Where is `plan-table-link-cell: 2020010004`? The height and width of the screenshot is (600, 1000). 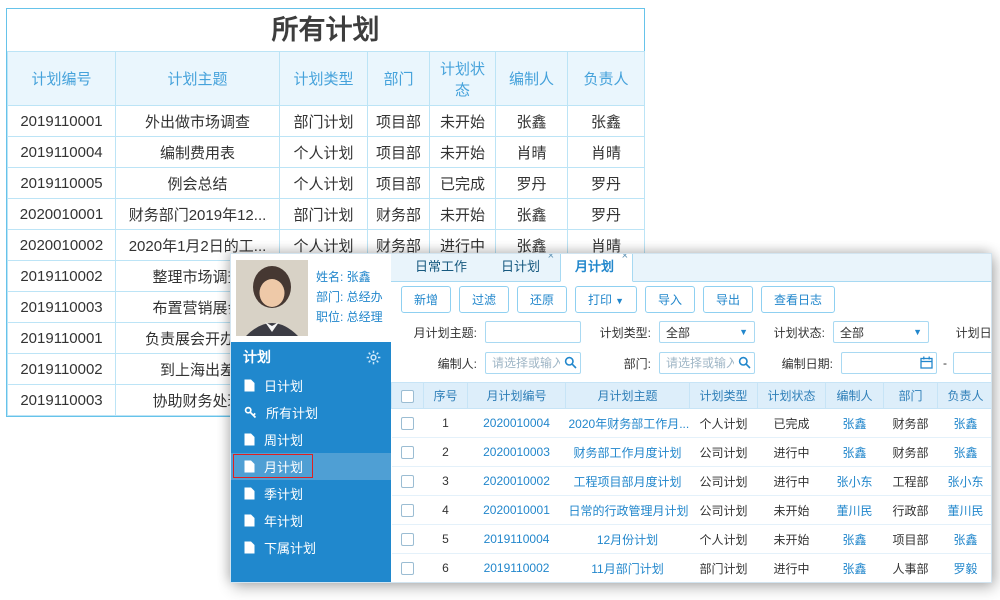
plan-table-link-cell: 2020010004 is located at coordinates (516, 423).